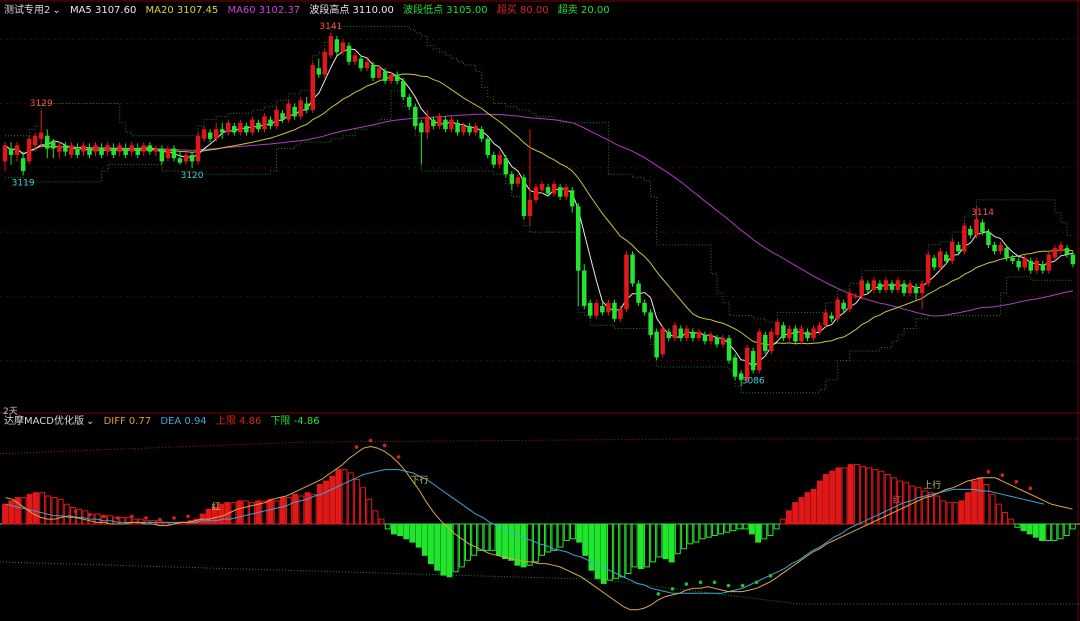 The height and width of the screenshot is (621, 1080). What do you see at coordinates (932, 485) in the screenshot?
I see `macd-signal-label: 上行` at bounding box center [932, 485].